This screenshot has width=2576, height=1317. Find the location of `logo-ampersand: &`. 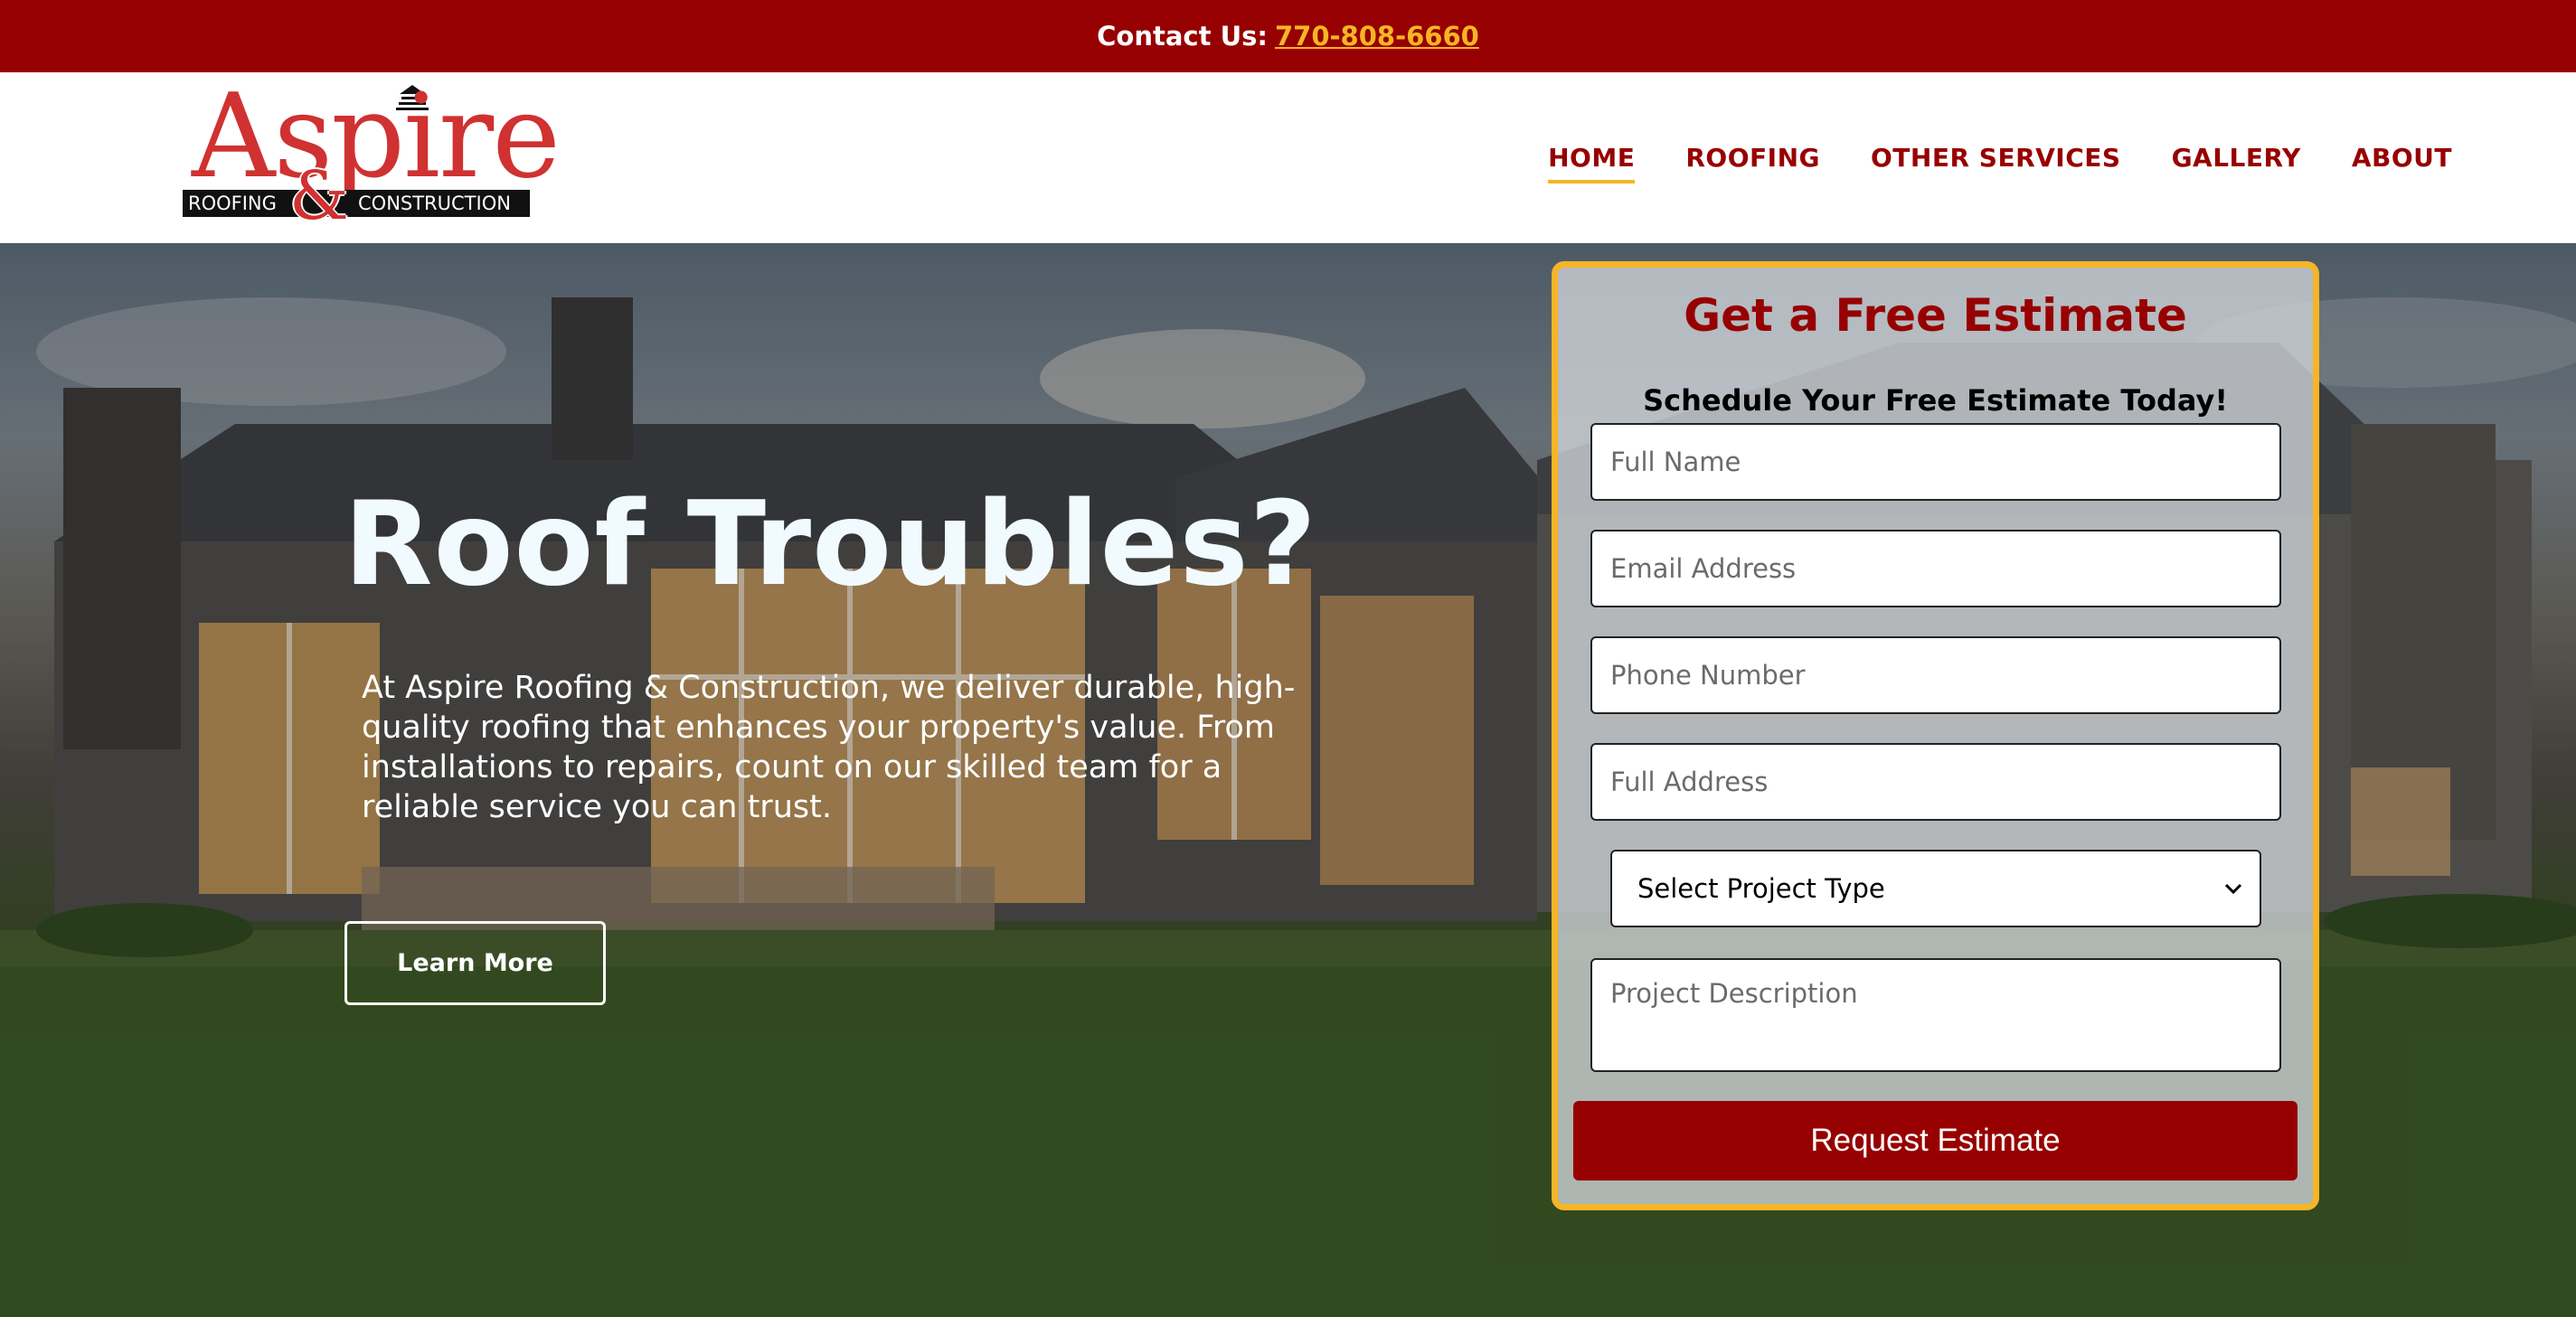

logo-ampersand: & is located at coordinates (319, 196).